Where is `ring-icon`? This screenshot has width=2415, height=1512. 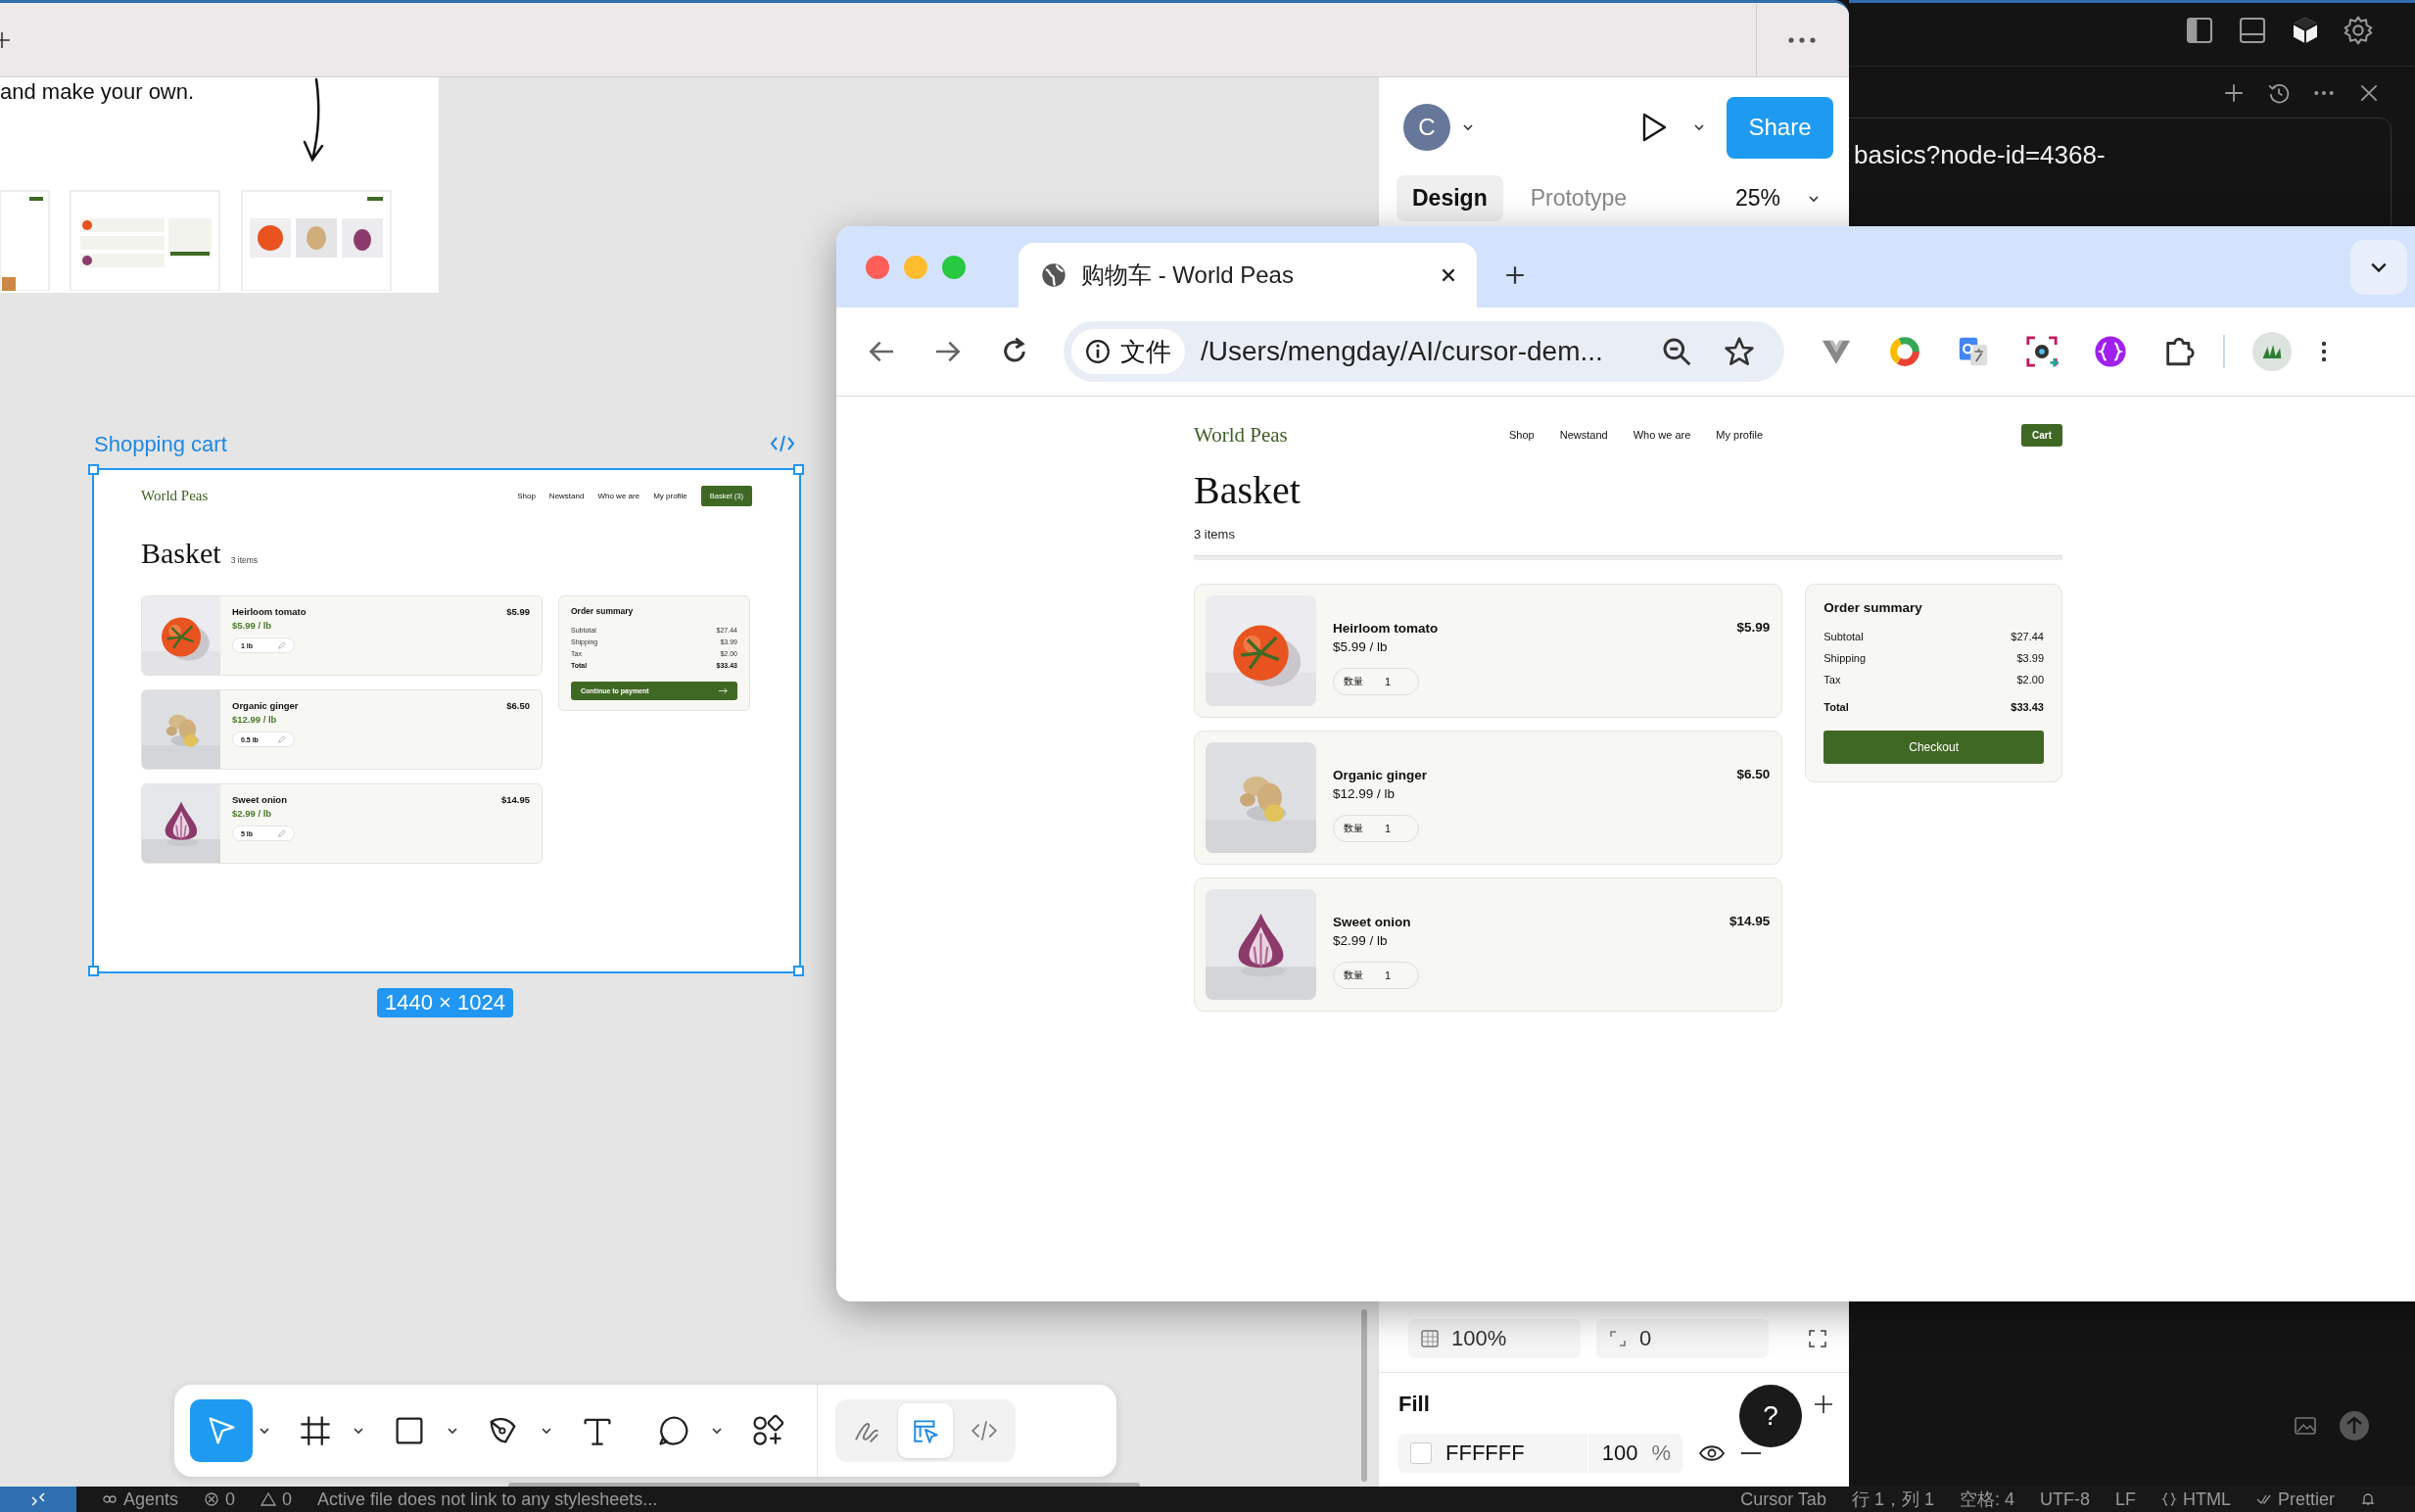
ring-icon is located at coordinates (1904, 351).